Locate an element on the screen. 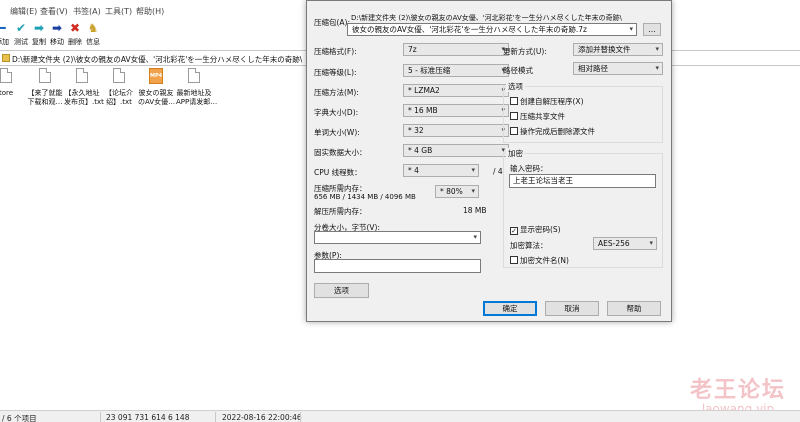  test-button: ✔ 测试 is located at coordinates (21, 34).